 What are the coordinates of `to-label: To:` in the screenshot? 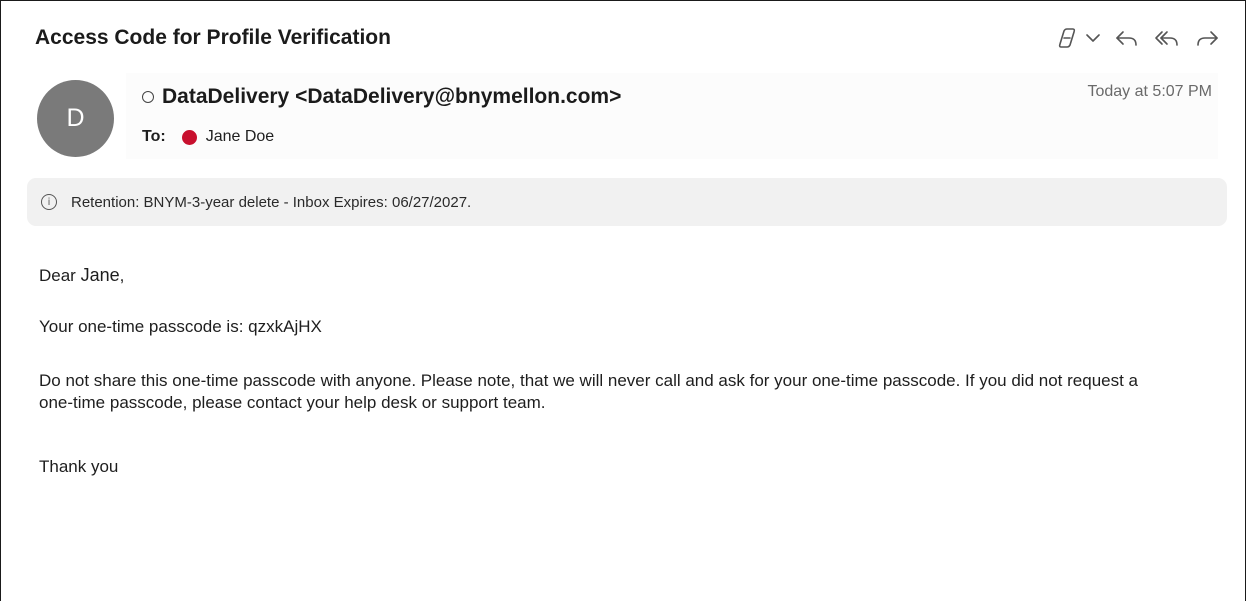 It's located at (154, 136).